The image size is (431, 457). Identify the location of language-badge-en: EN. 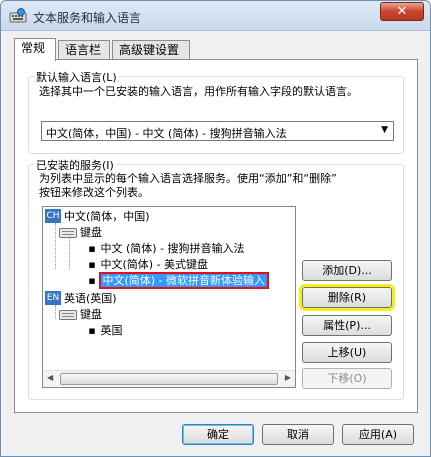
(53, 298).